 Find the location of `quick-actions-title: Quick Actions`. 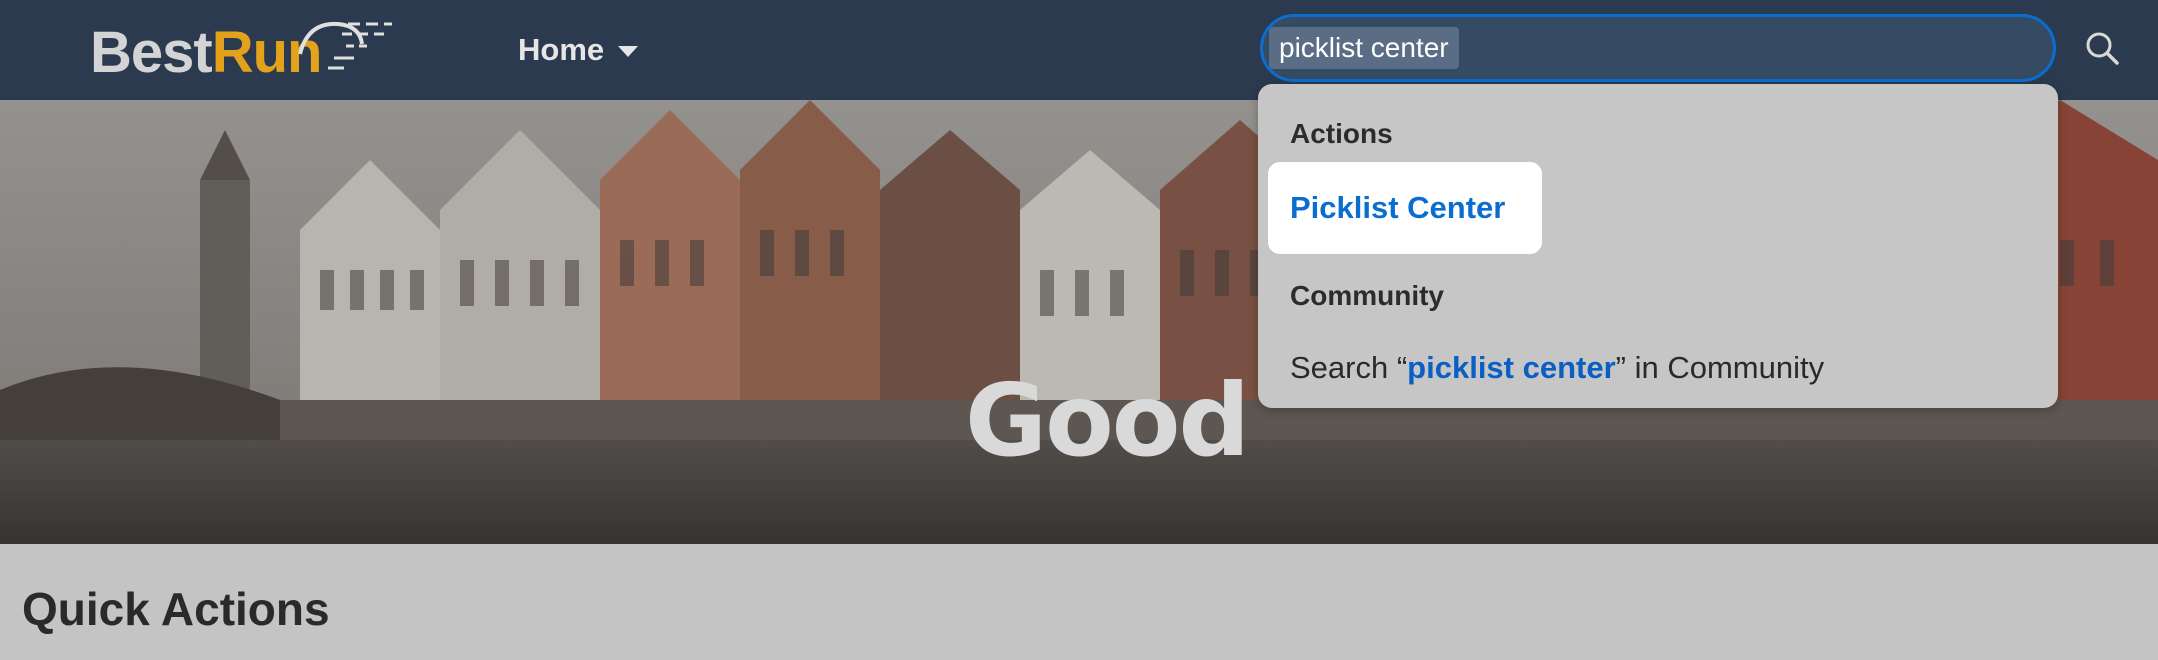

quick-actions-title: Quick Actions is located at coordinates (176, 609).